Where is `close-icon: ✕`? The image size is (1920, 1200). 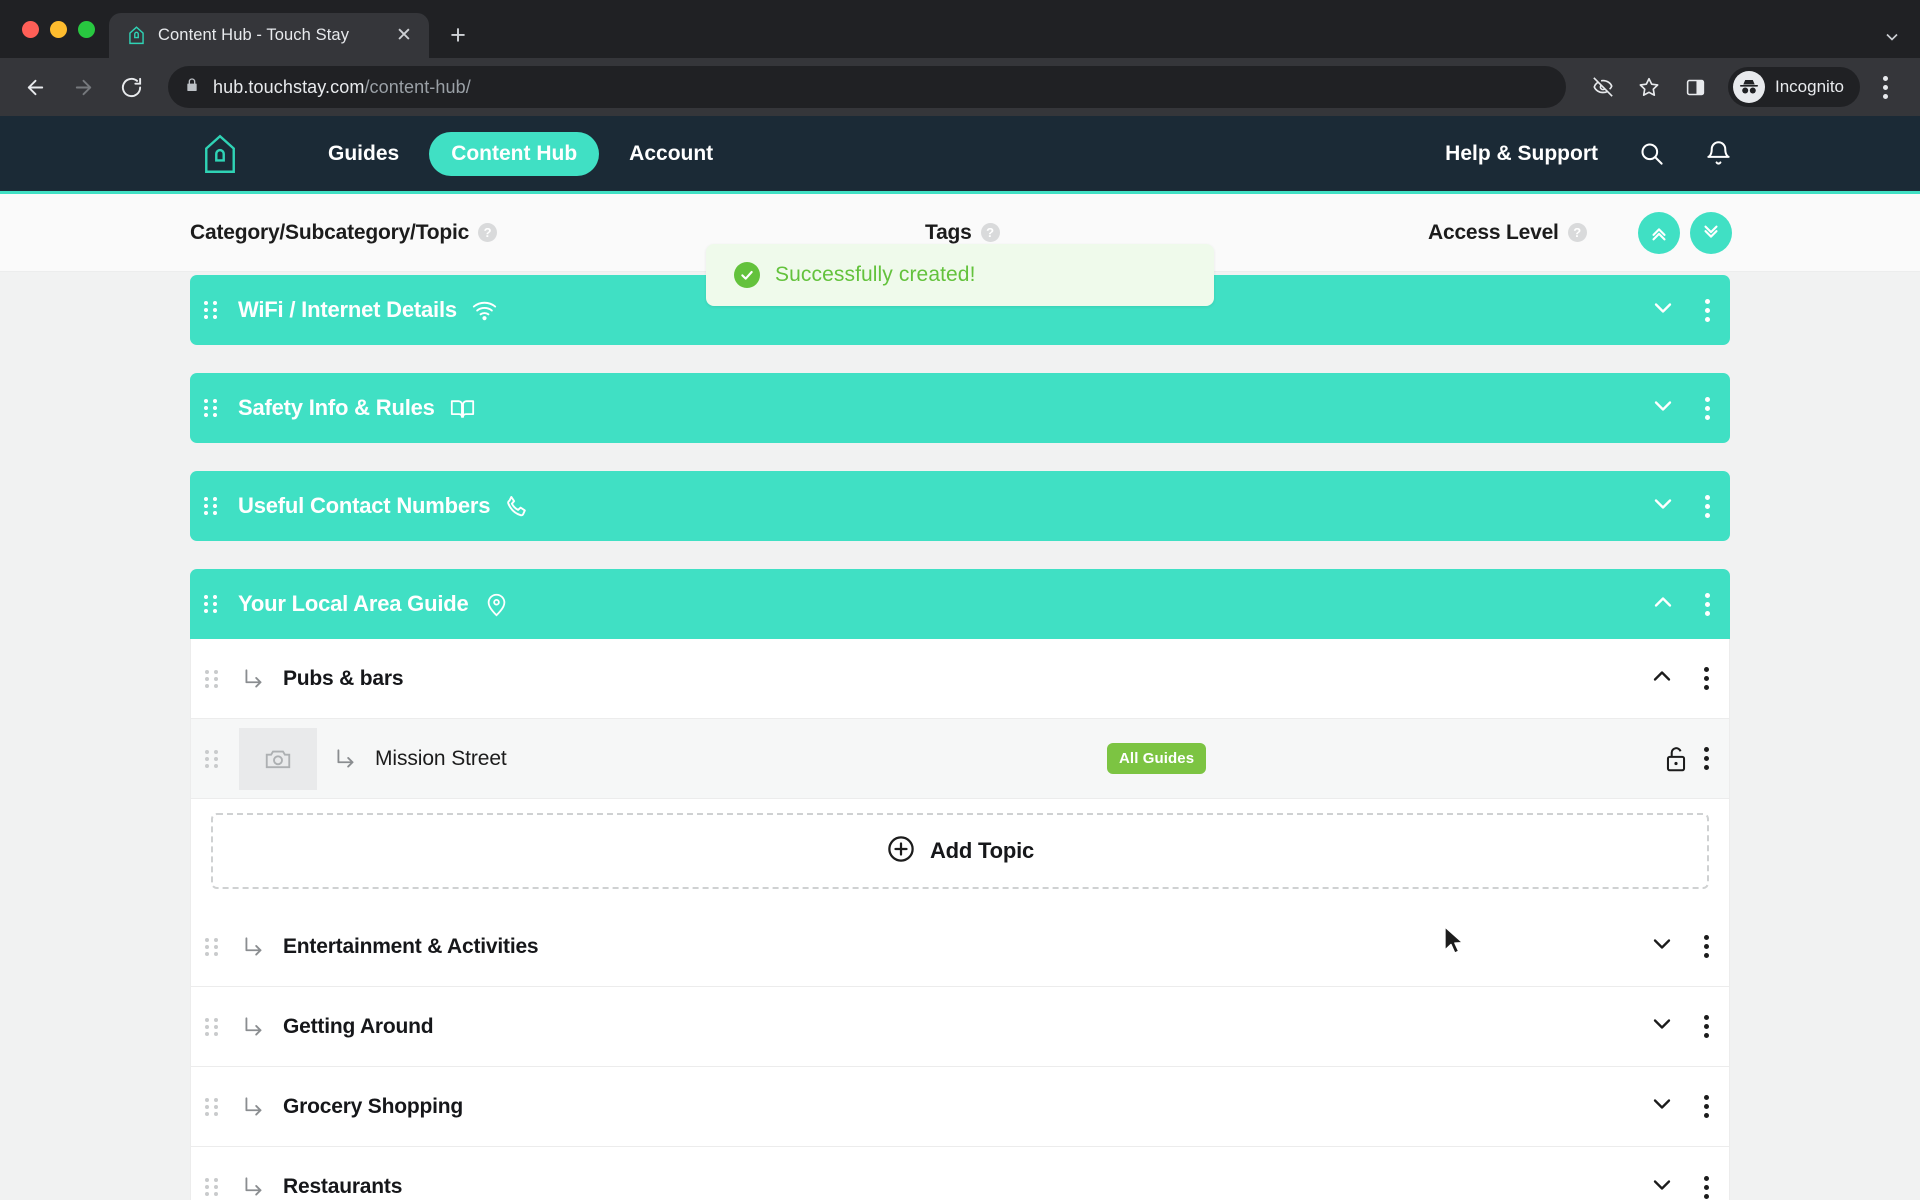
close-icon: ✕ is located at coordinates (404, 36).